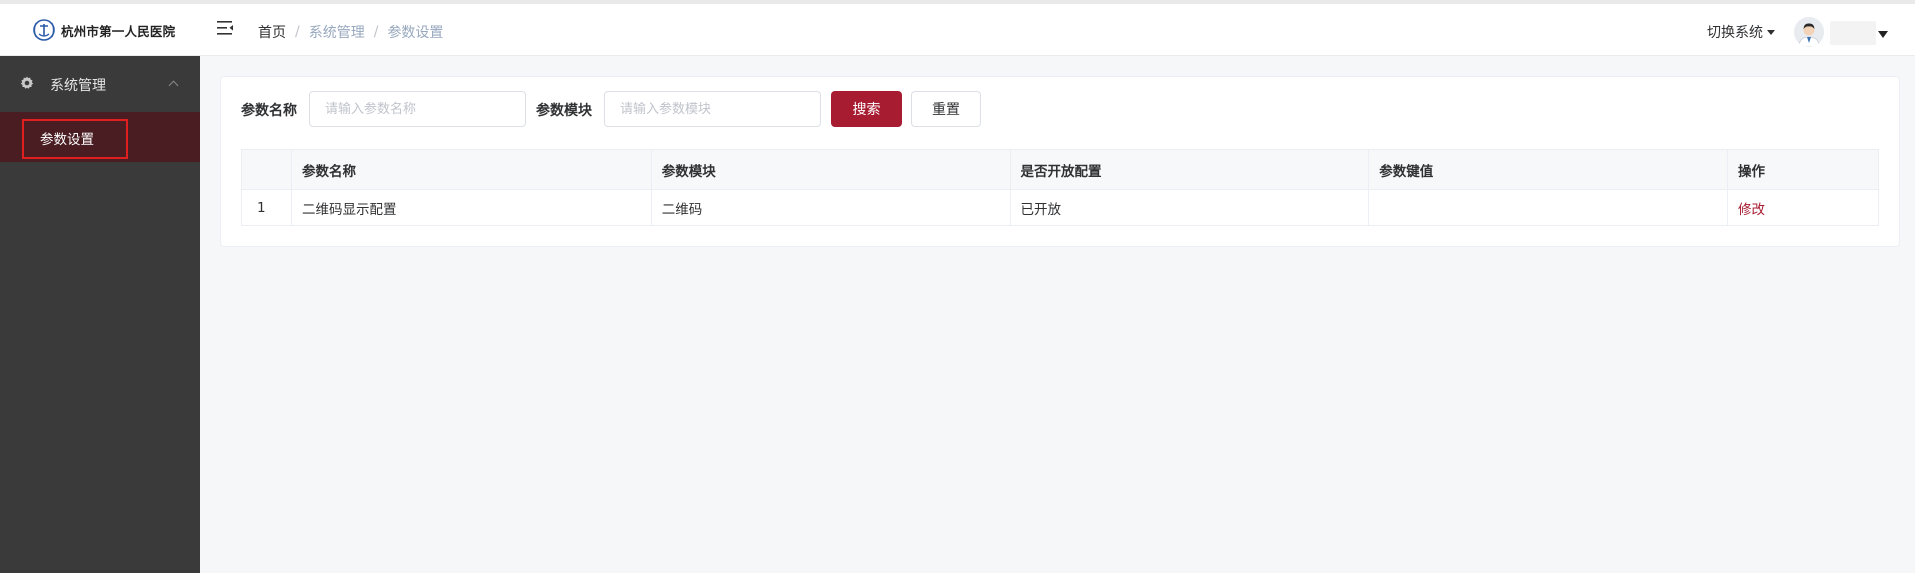 This screenshot has height=573, width=1915. I want to click on chevron-up-icon, so click(173, 85).